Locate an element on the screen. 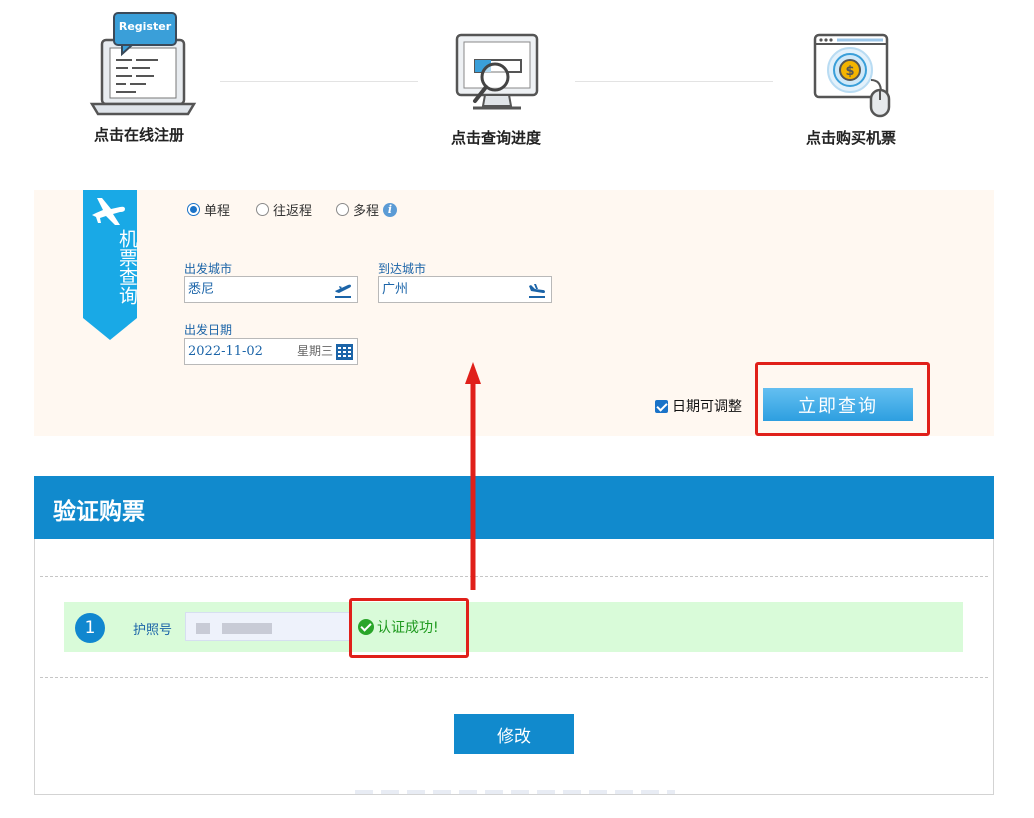  verify-header is located at coordinates (514, 507).